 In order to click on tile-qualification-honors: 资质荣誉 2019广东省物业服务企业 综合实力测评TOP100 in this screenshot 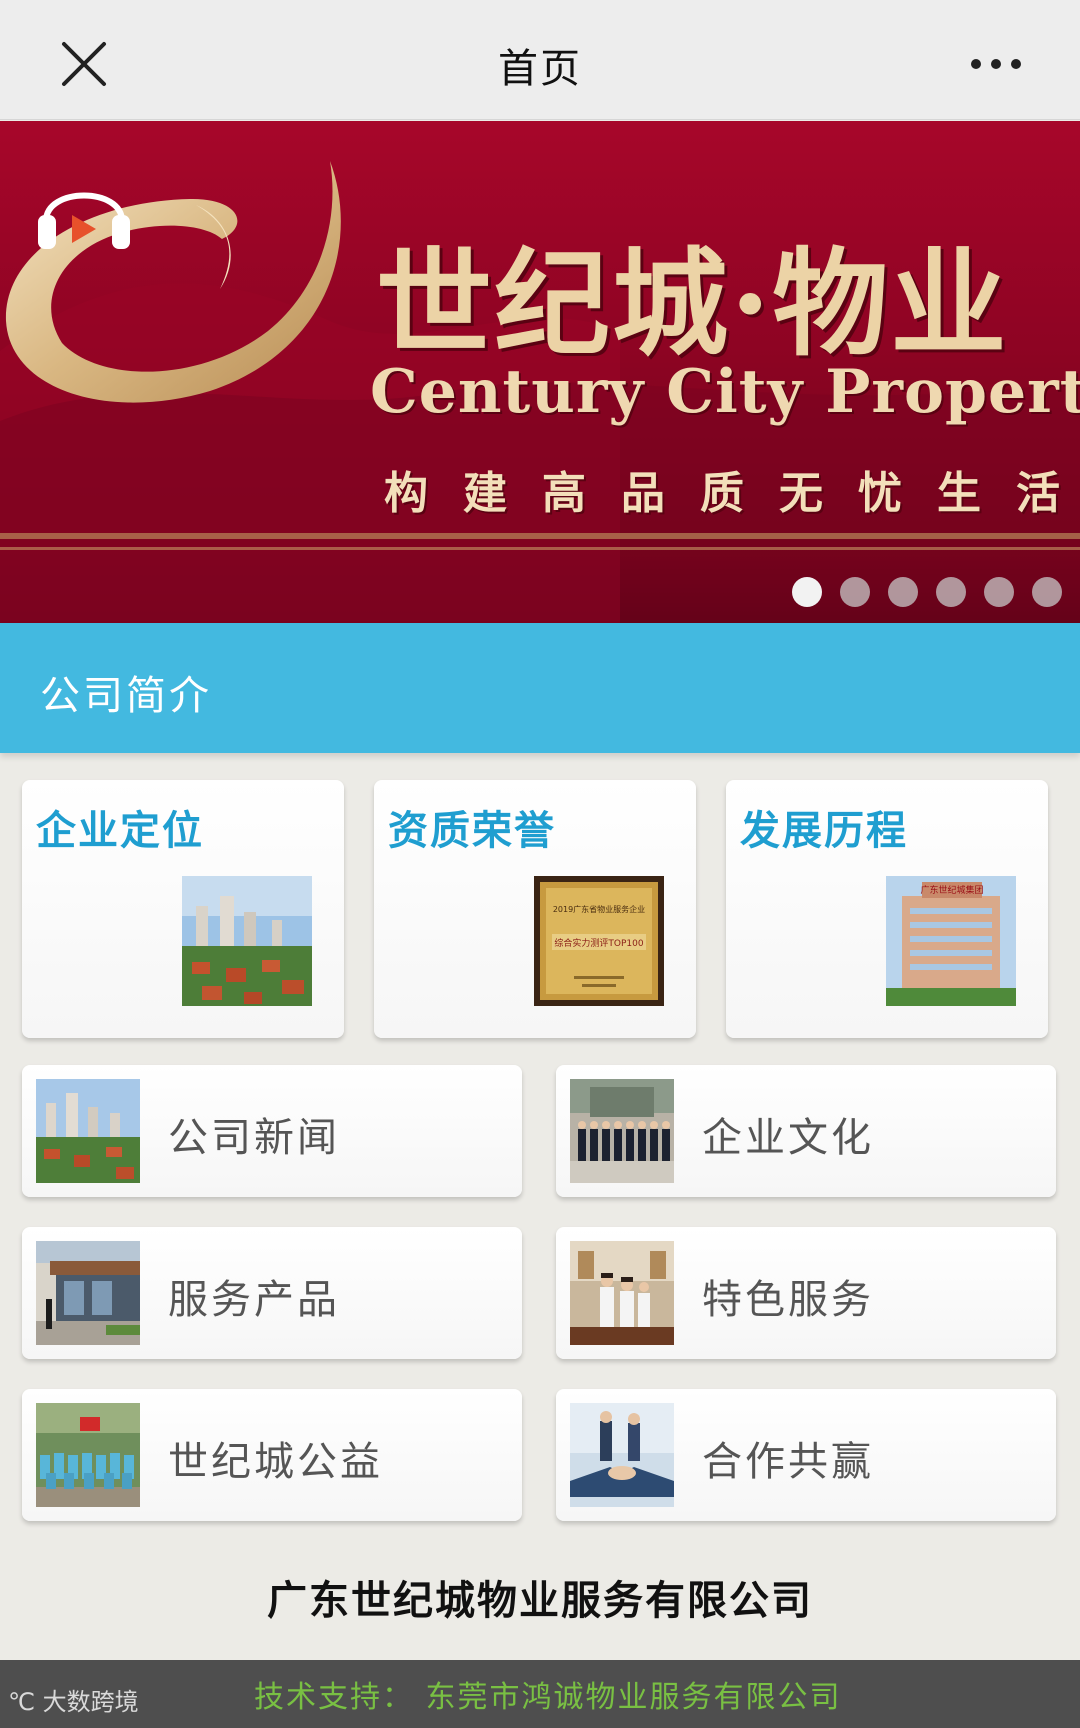, I will do `click(535, 909)`.